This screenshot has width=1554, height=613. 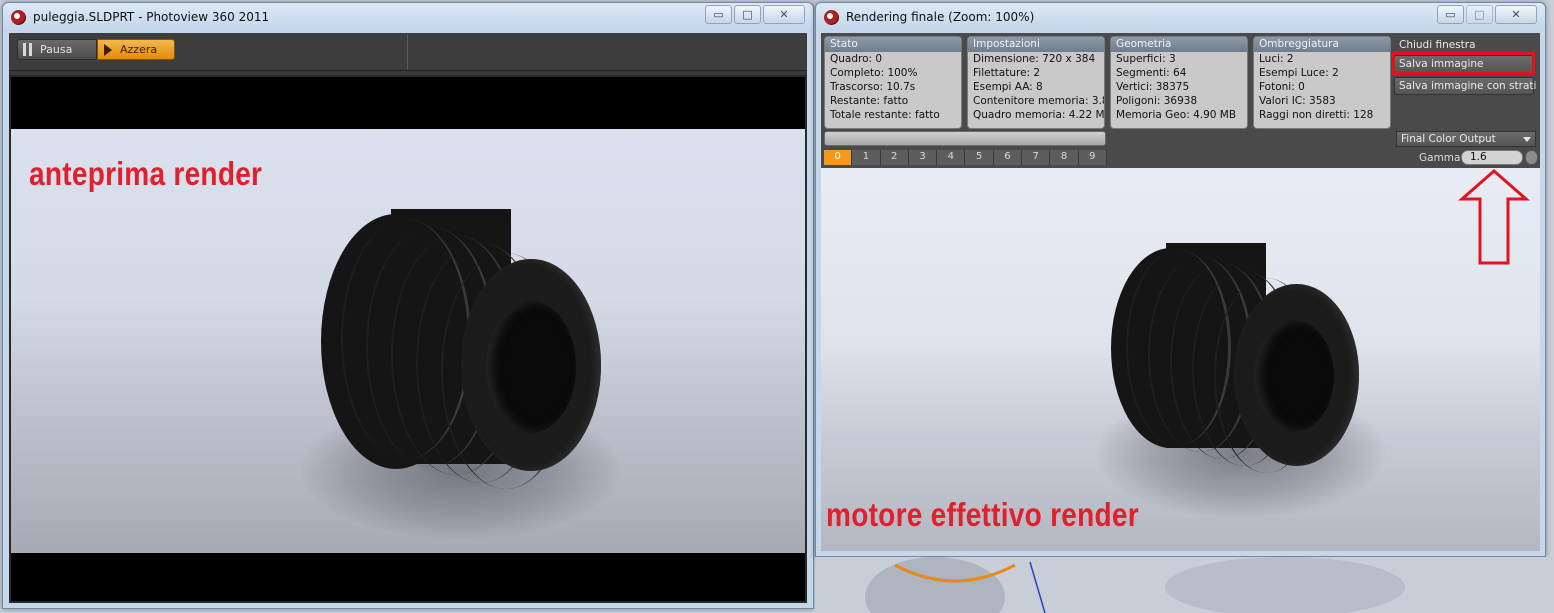 What do you see at coordinates (1036, 44) in the screenshot?
I see `panel-header: Impostazioni` at bounding box center [1036, 44].